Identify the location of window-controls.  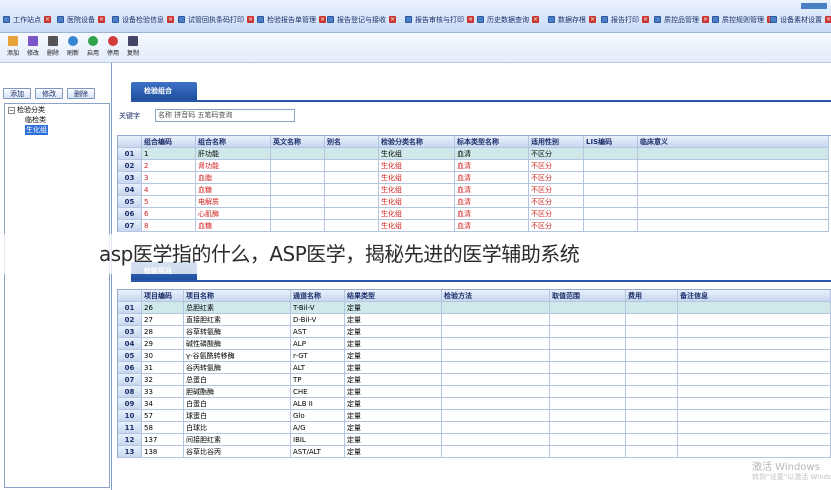
(814, 6).